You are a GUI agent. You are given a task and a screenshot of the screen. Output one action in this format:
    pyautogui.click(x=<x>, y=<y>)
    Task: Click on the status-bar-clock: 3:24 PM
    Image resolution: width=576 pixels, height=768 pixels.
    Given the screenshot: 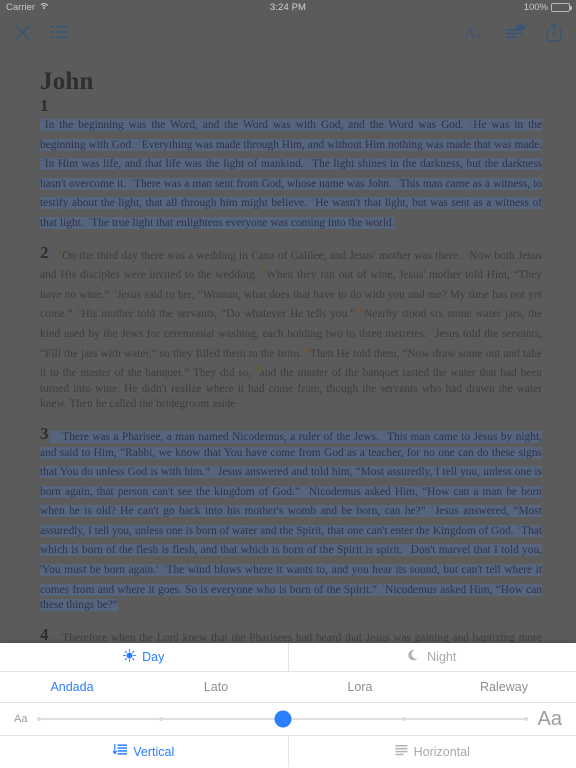 What is the action you would take?
    pyautogui.click(x=288, y=7)
    